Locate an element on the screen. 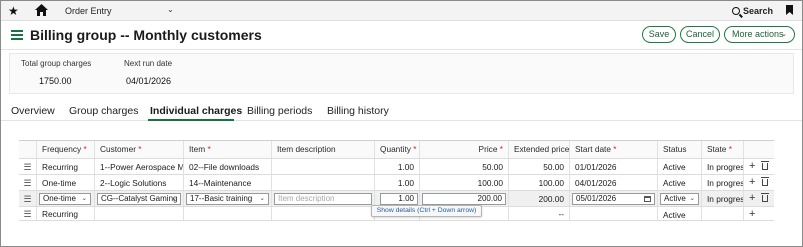 Image resolution: width=803 pixels, height=247 pixels. item-value: 17--Basic training is located at coordinates (221, 198).